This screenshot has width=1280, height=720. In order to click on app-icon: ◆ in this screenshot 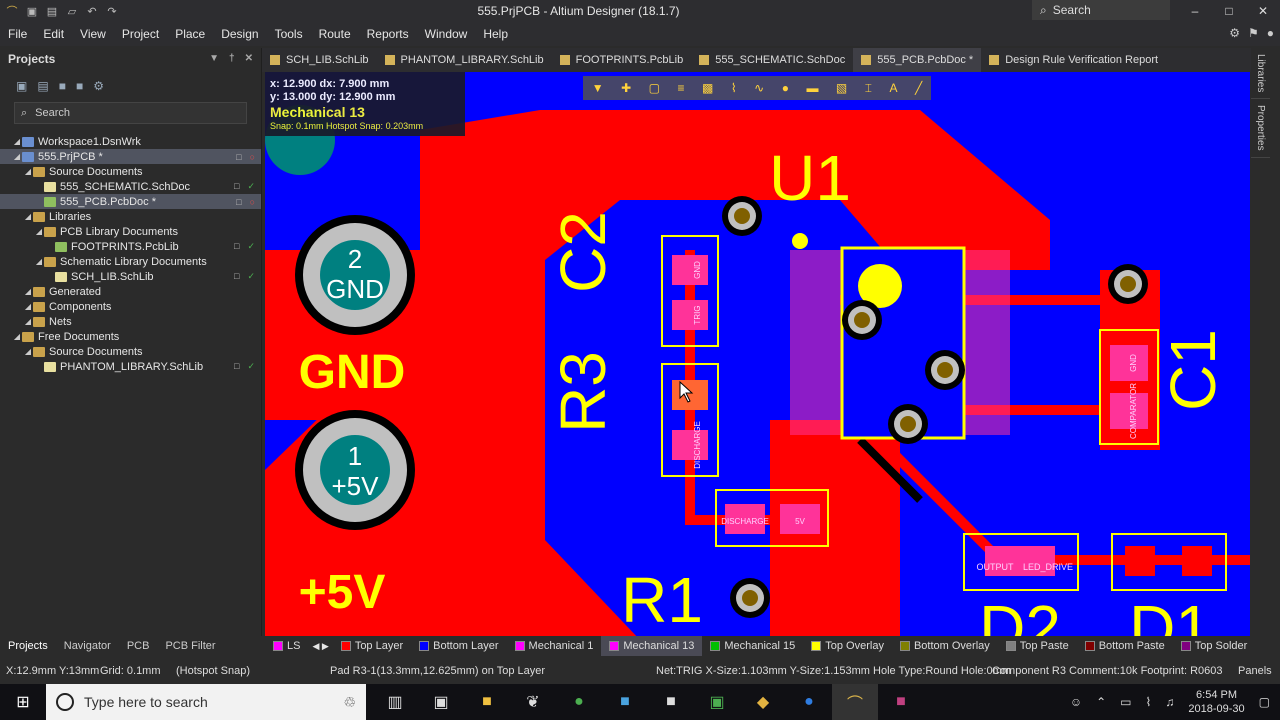, I will do `click(763, 702)`.